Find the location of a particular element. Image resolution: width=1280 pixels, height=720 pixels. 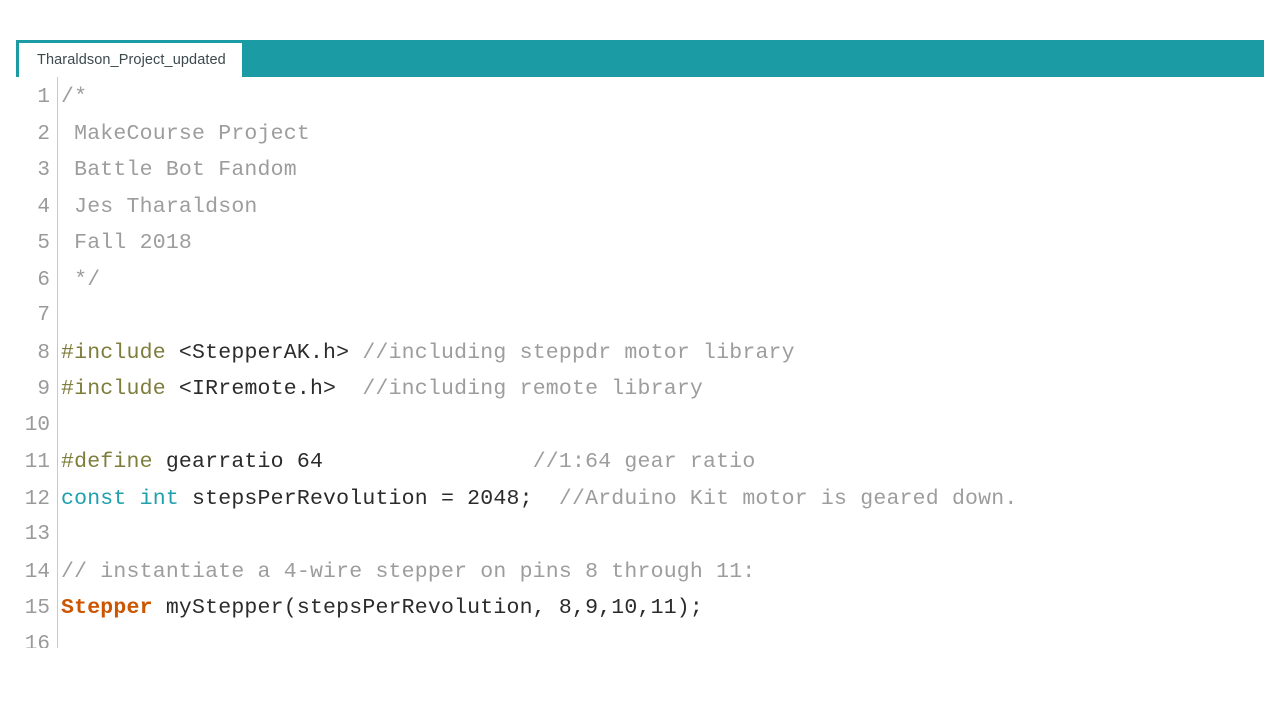

code-token-keyword: const int is located at coordinates (120, 498).